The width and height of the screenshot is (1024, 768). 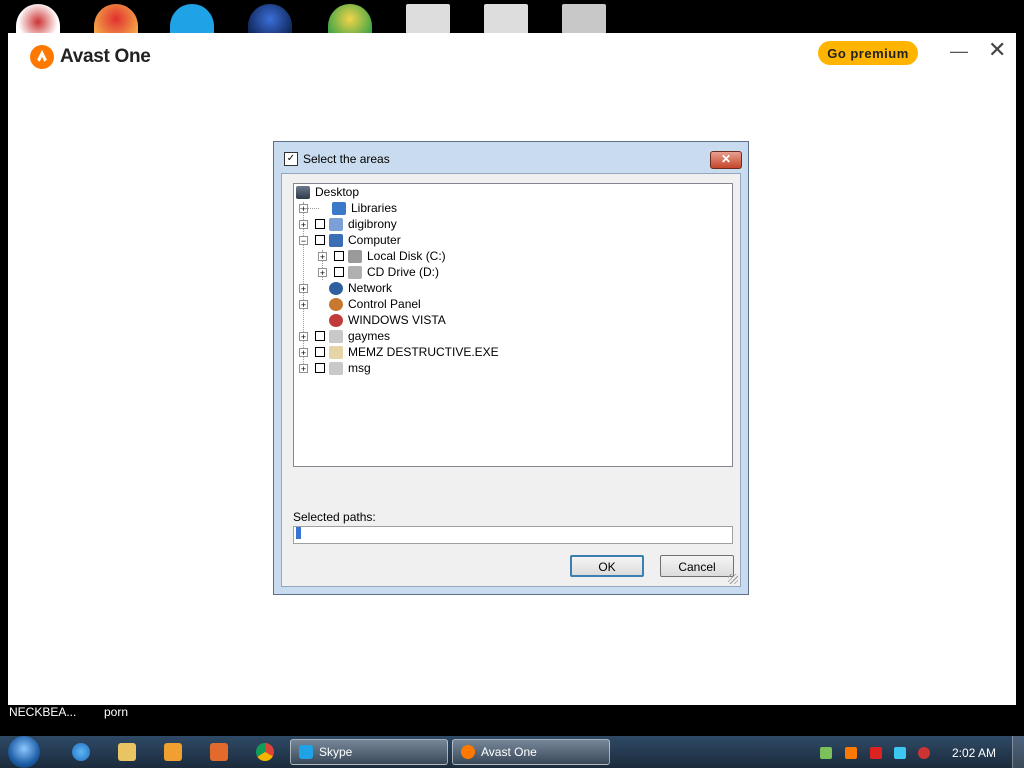 What do you see at coordinates (355, 256) in the screenshot?
I see `disk-icon` at bounding box center [355, 256].